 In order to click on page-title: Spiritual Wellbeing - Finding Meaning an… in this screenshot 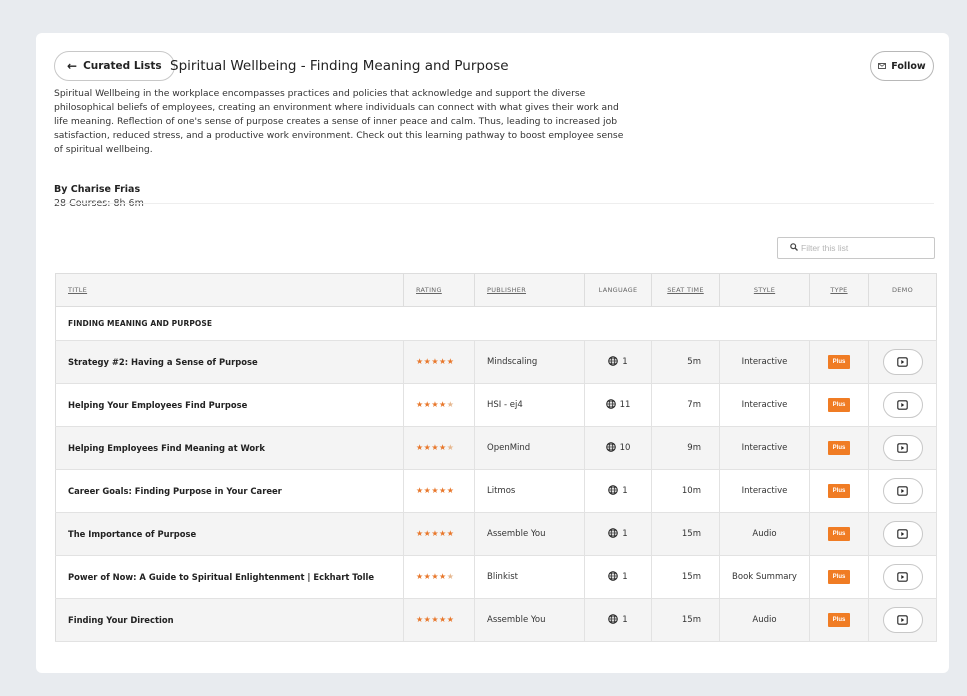, I will do `click(339, 66)`.